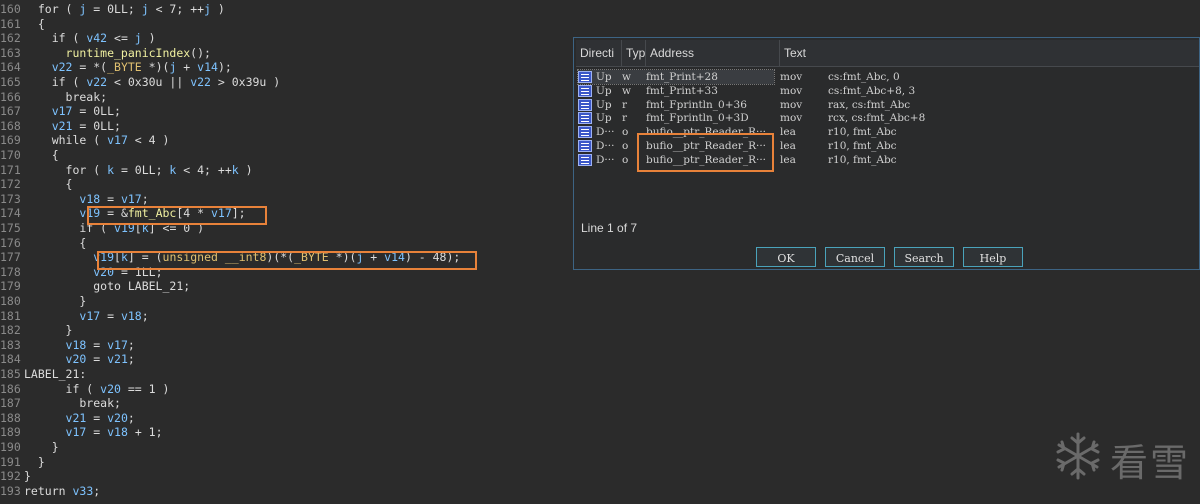  Describe the element at coordinates (10, 257) in the screenshot. I see `line-number: 177` at that location.